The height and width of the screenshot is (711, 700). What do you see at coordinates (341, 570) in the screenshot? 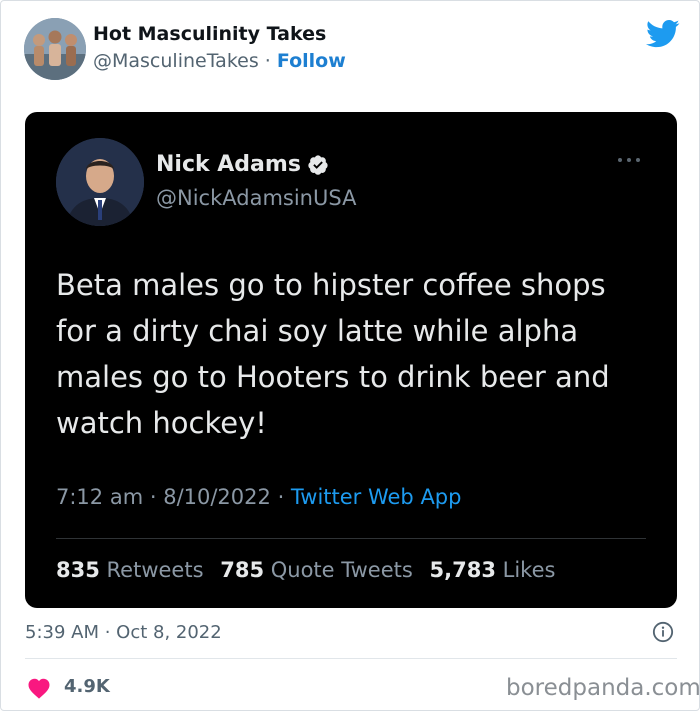
I see `quote-tweets-label: Quote Tweets` at bounding box center [341, 570].